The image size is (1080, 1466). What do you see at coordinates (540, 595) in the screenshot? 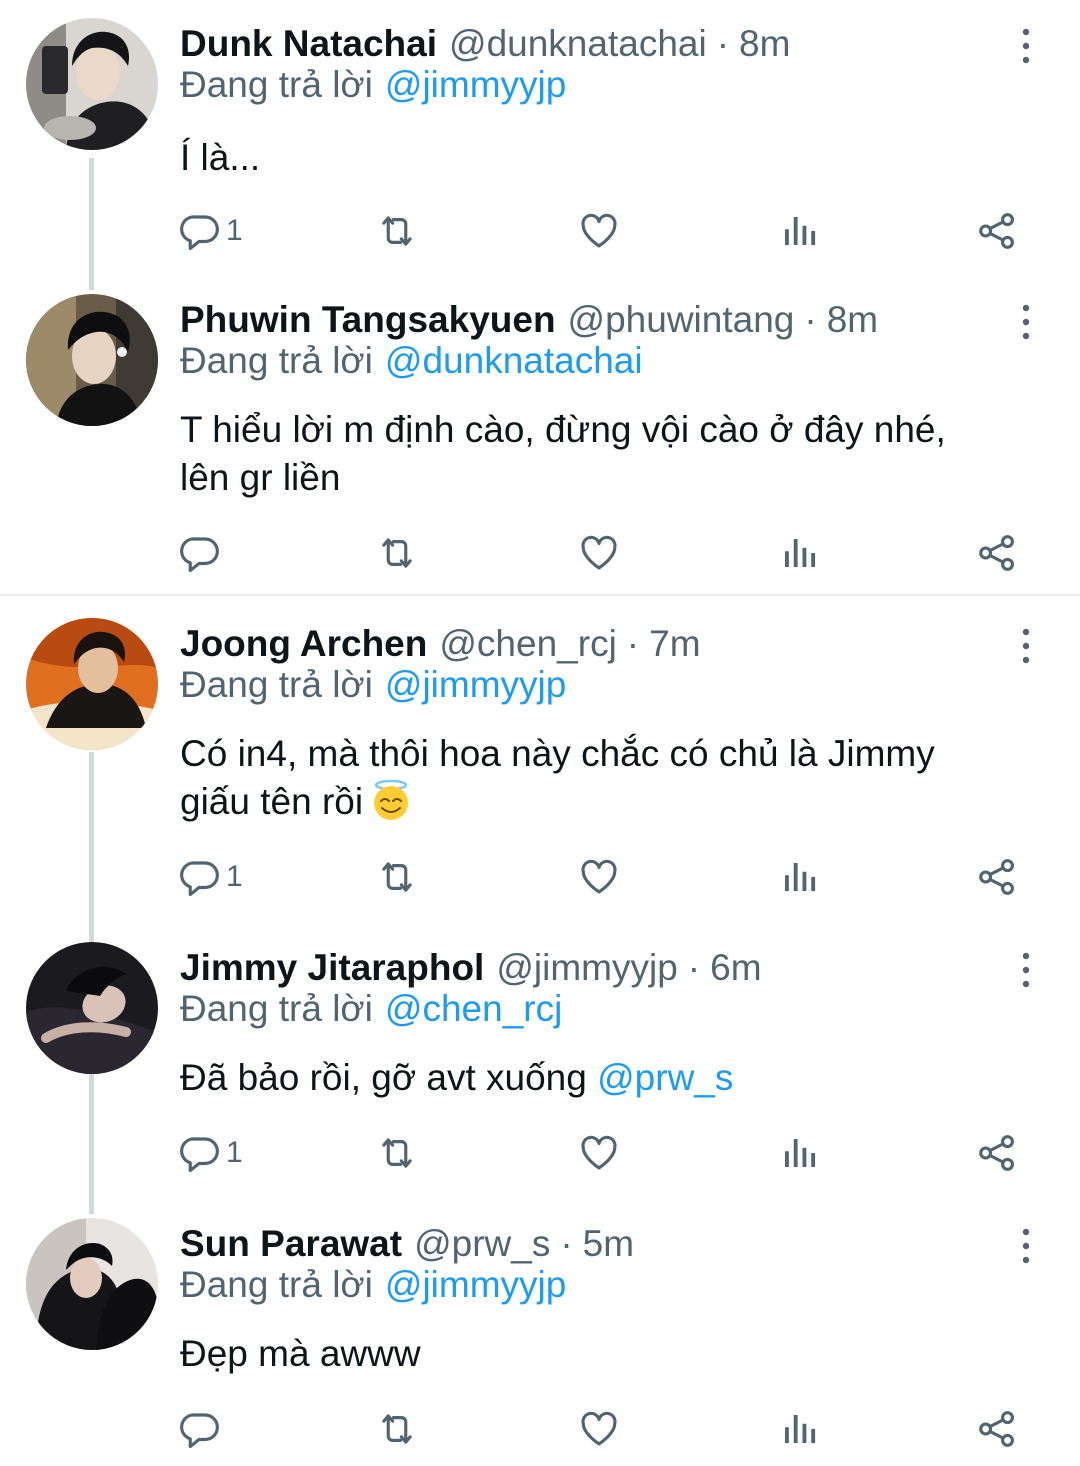
I see `thread-divider` at bounding box center [540, 595].